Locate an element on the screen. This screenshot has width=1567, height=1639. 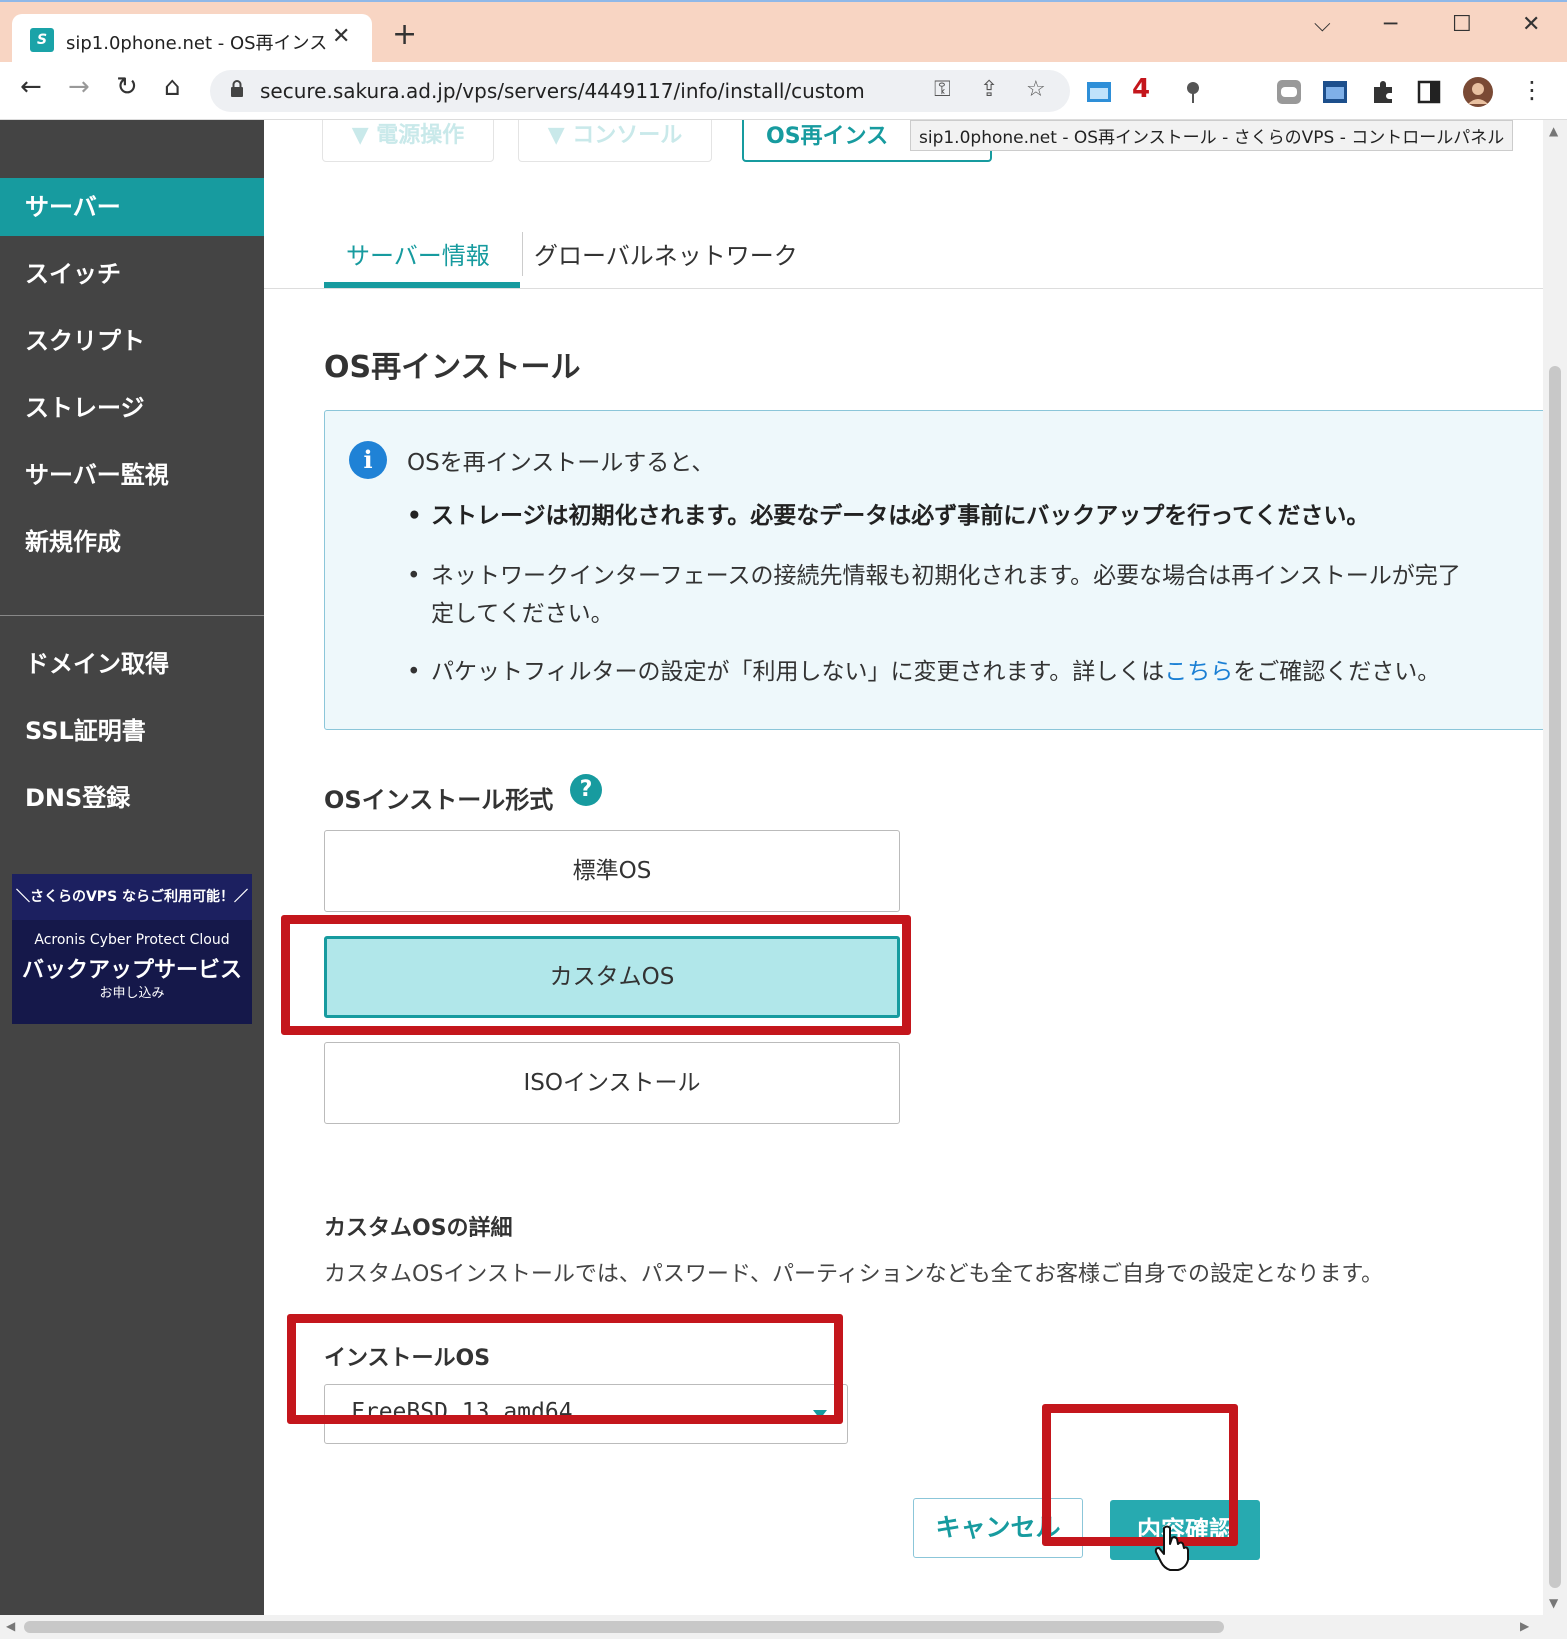
highlight-frame-confirm is located at coordinates (1140, 1475).